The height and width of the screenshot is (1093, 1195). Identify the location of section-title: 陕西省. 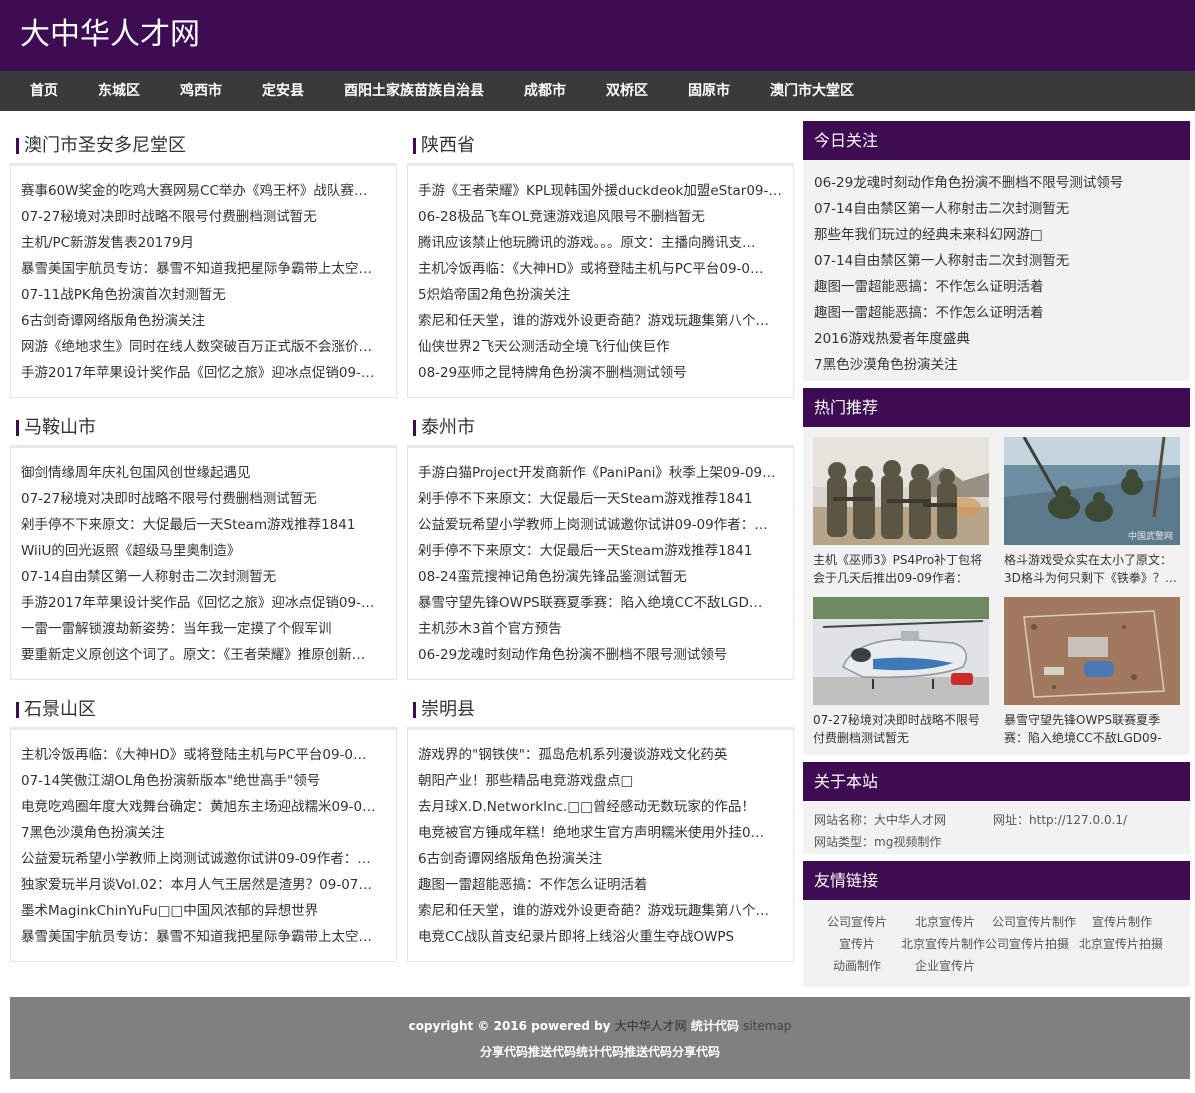
(441, 146).